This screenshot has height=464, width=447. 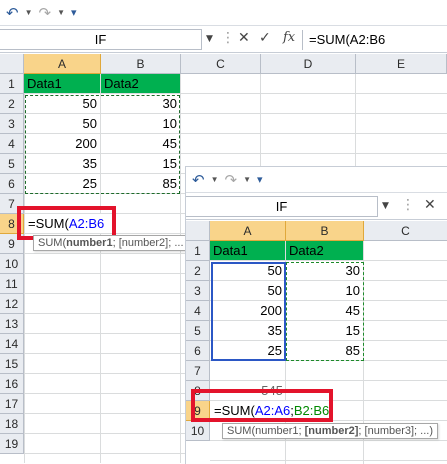 What do you see at coordinates (12, 304) in the screenshot?
I see `row-header-12: 12` at bounding box center [12, 304].